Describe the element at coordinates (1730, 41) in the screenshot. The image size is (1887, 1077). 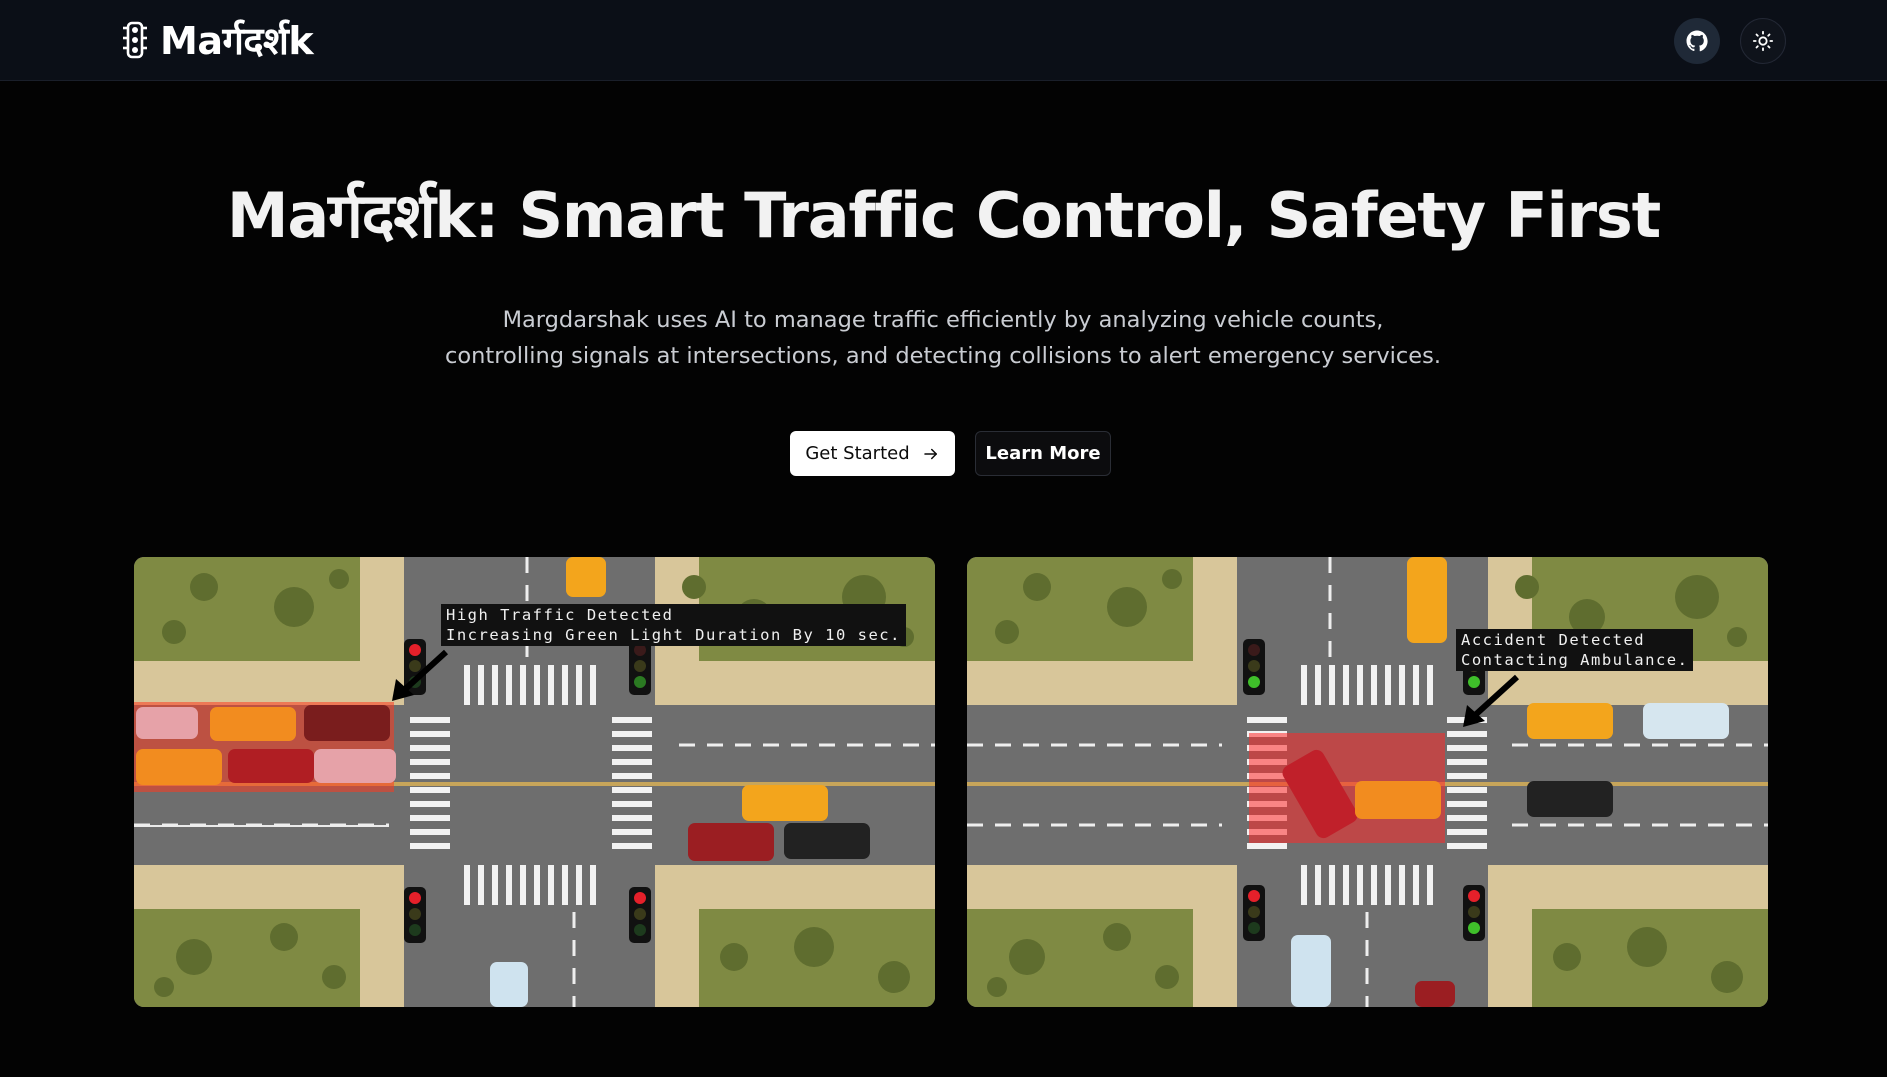
I see `nav-actions` at that location.